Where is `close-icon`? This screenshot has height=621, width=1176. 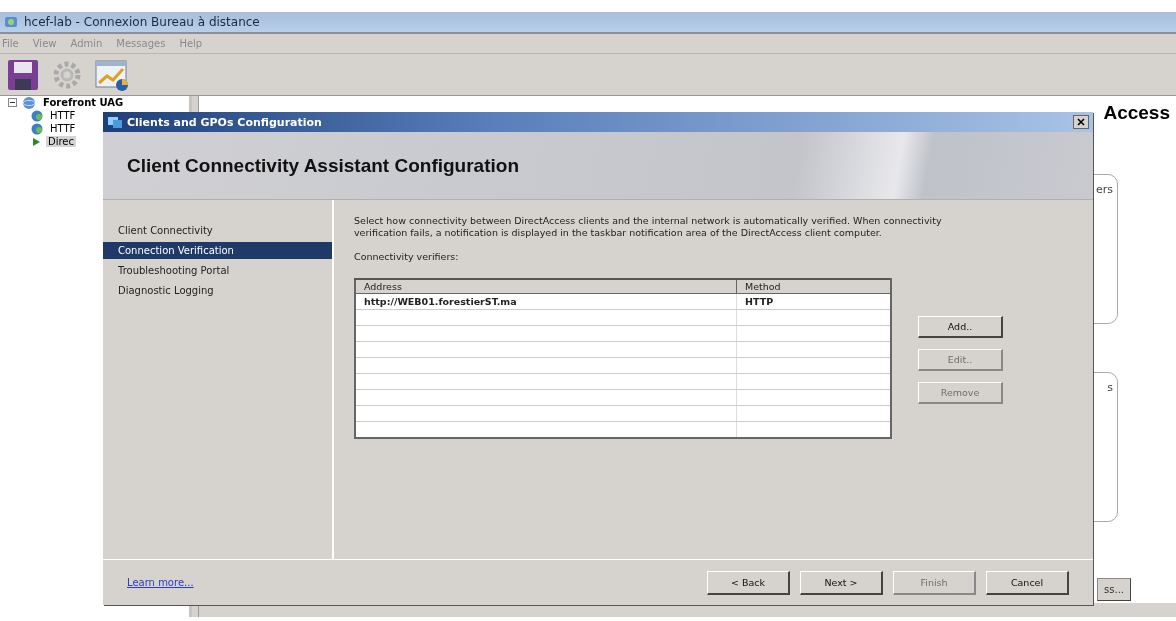 close-icon is located at coordinates (1081, 122).